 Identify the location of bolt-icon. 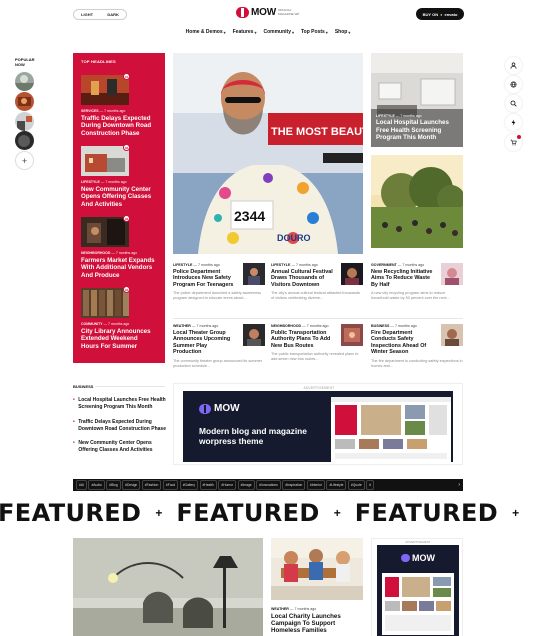
(513, 122).